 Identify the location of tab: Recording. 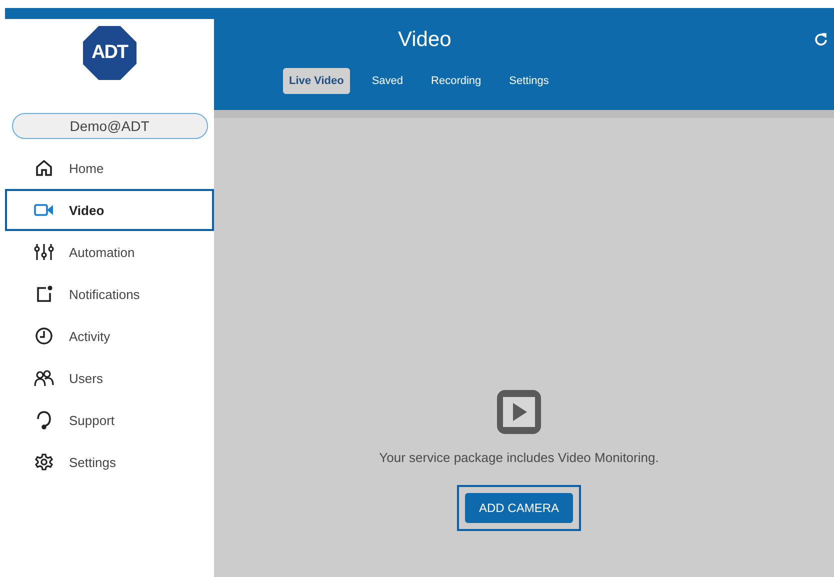
(456, 81).